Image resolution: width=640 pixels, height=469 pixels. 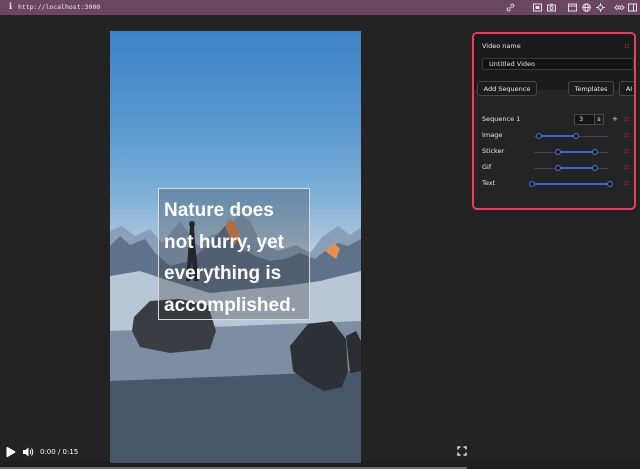 I want to click on settings-icon, so click(x=600, y=7).